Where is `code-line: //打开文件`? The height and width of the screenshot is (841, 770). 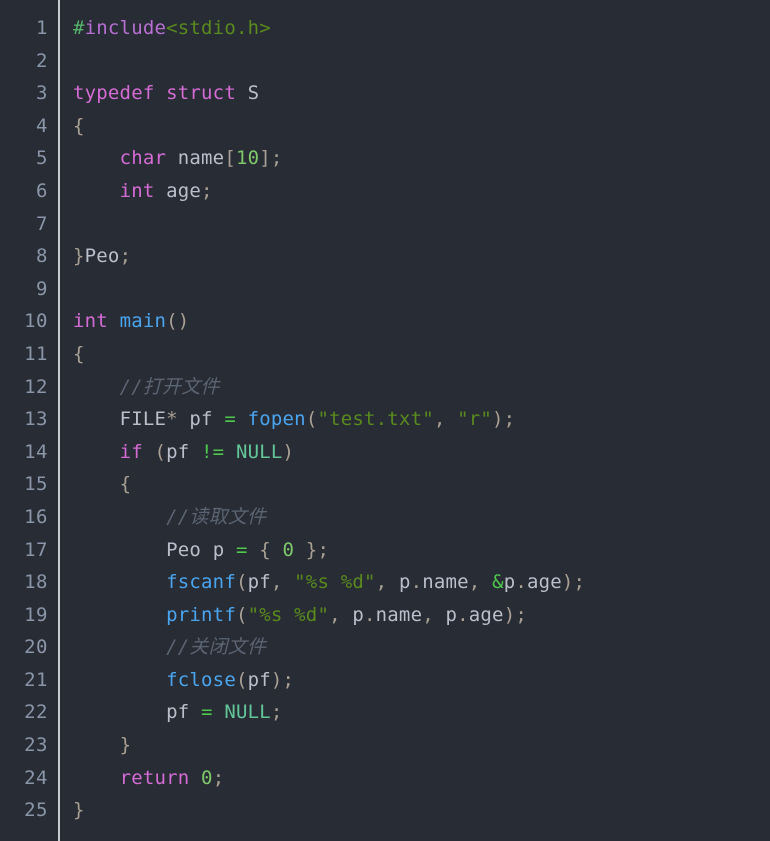 code-line: //打开文件 is located at coordinates (421, 387).